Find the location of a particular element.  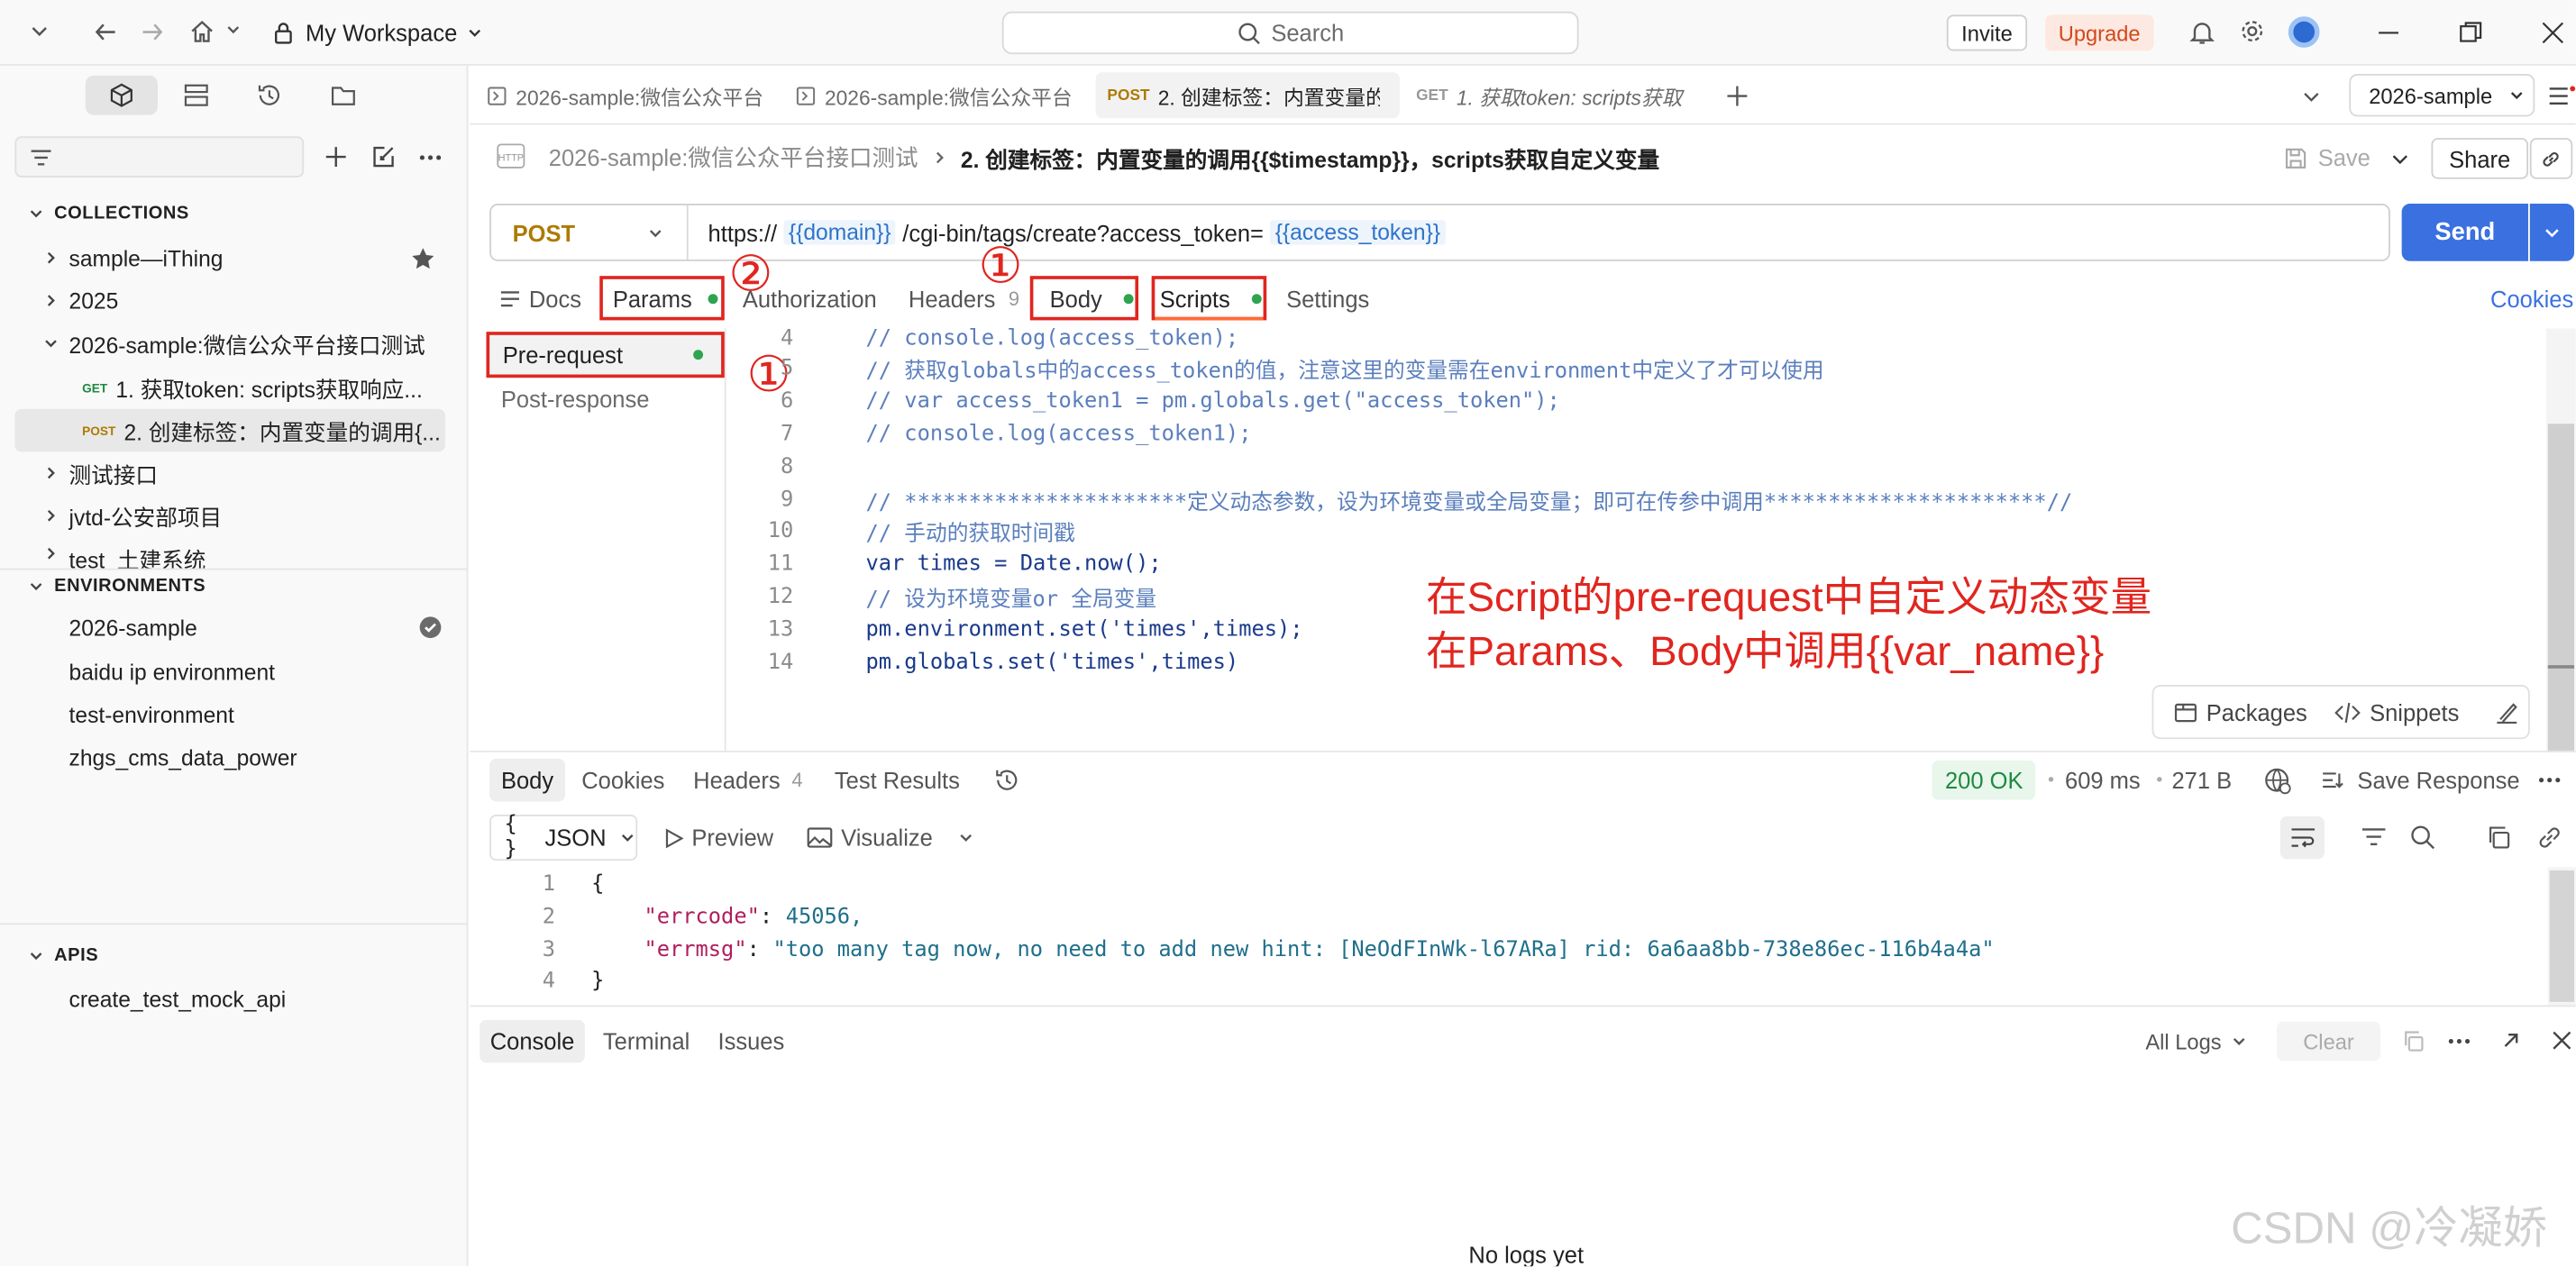

restore-icon is located at coordinates (2471, 33).